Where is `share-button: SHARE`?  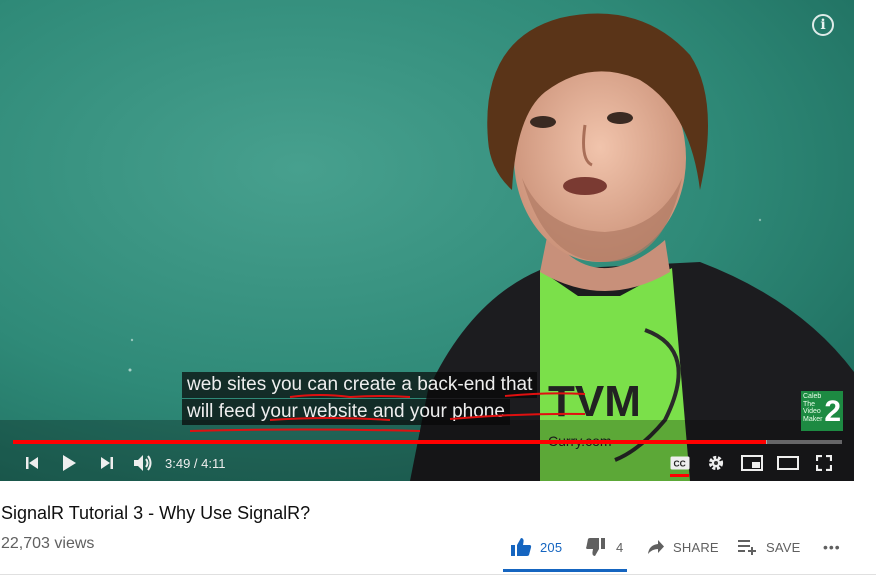
share-button: SHARE is located at coordinates (683, 547).